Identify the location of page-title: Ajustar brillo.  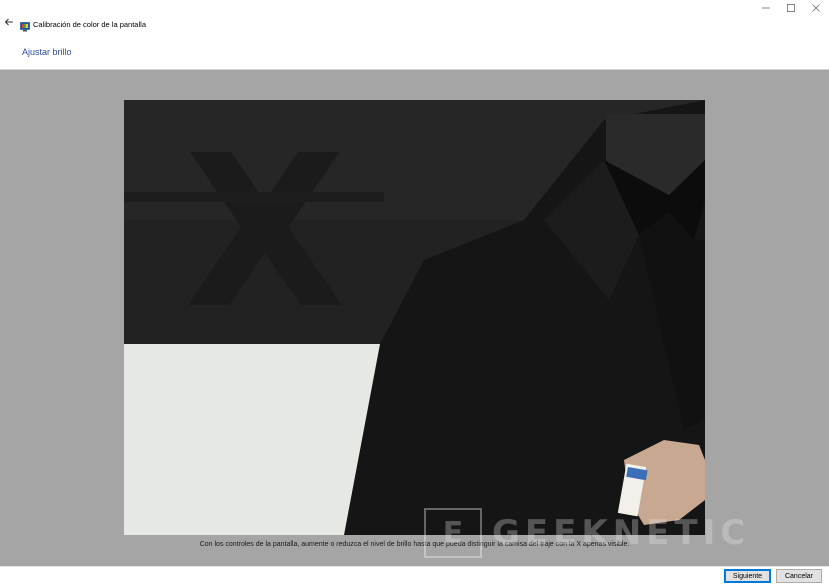
(47, 52).